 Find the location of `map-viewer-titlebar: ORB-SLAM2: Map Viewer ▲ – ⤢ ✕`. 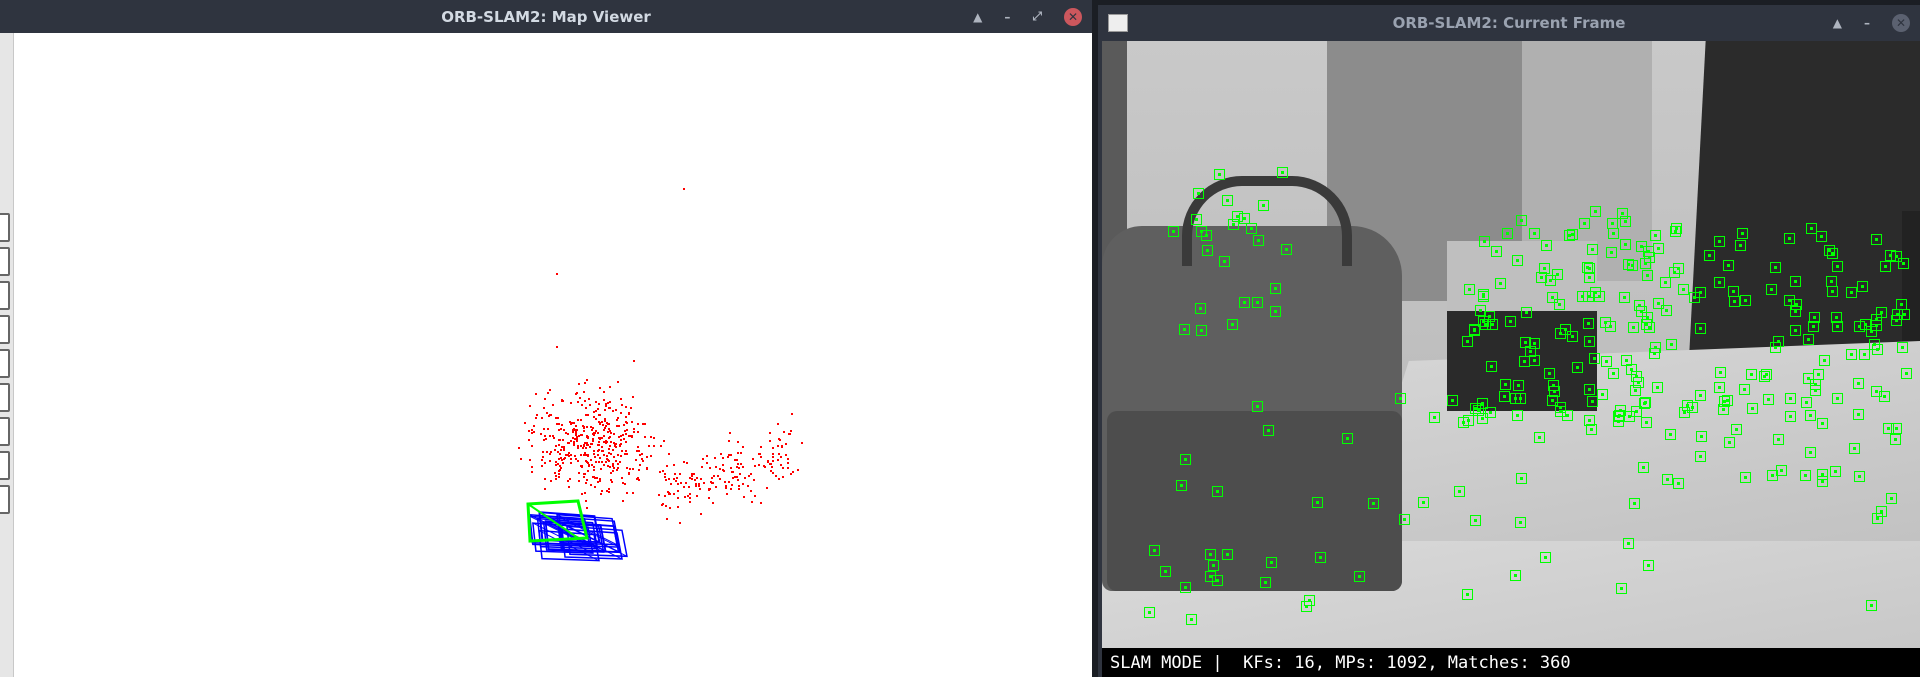

map-viewer-titlebar: ORB-SLAM2: Map Viewer ▲ – ⤢ ✕ is located at coordinates (546, 16).